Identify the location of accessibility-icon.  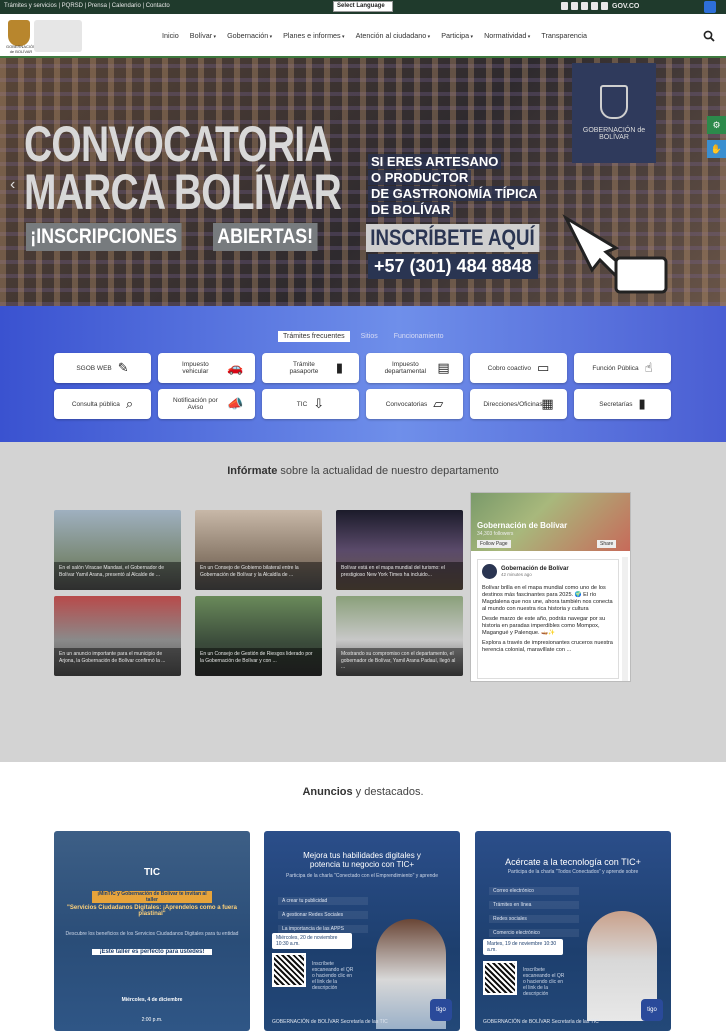
(710, 7).